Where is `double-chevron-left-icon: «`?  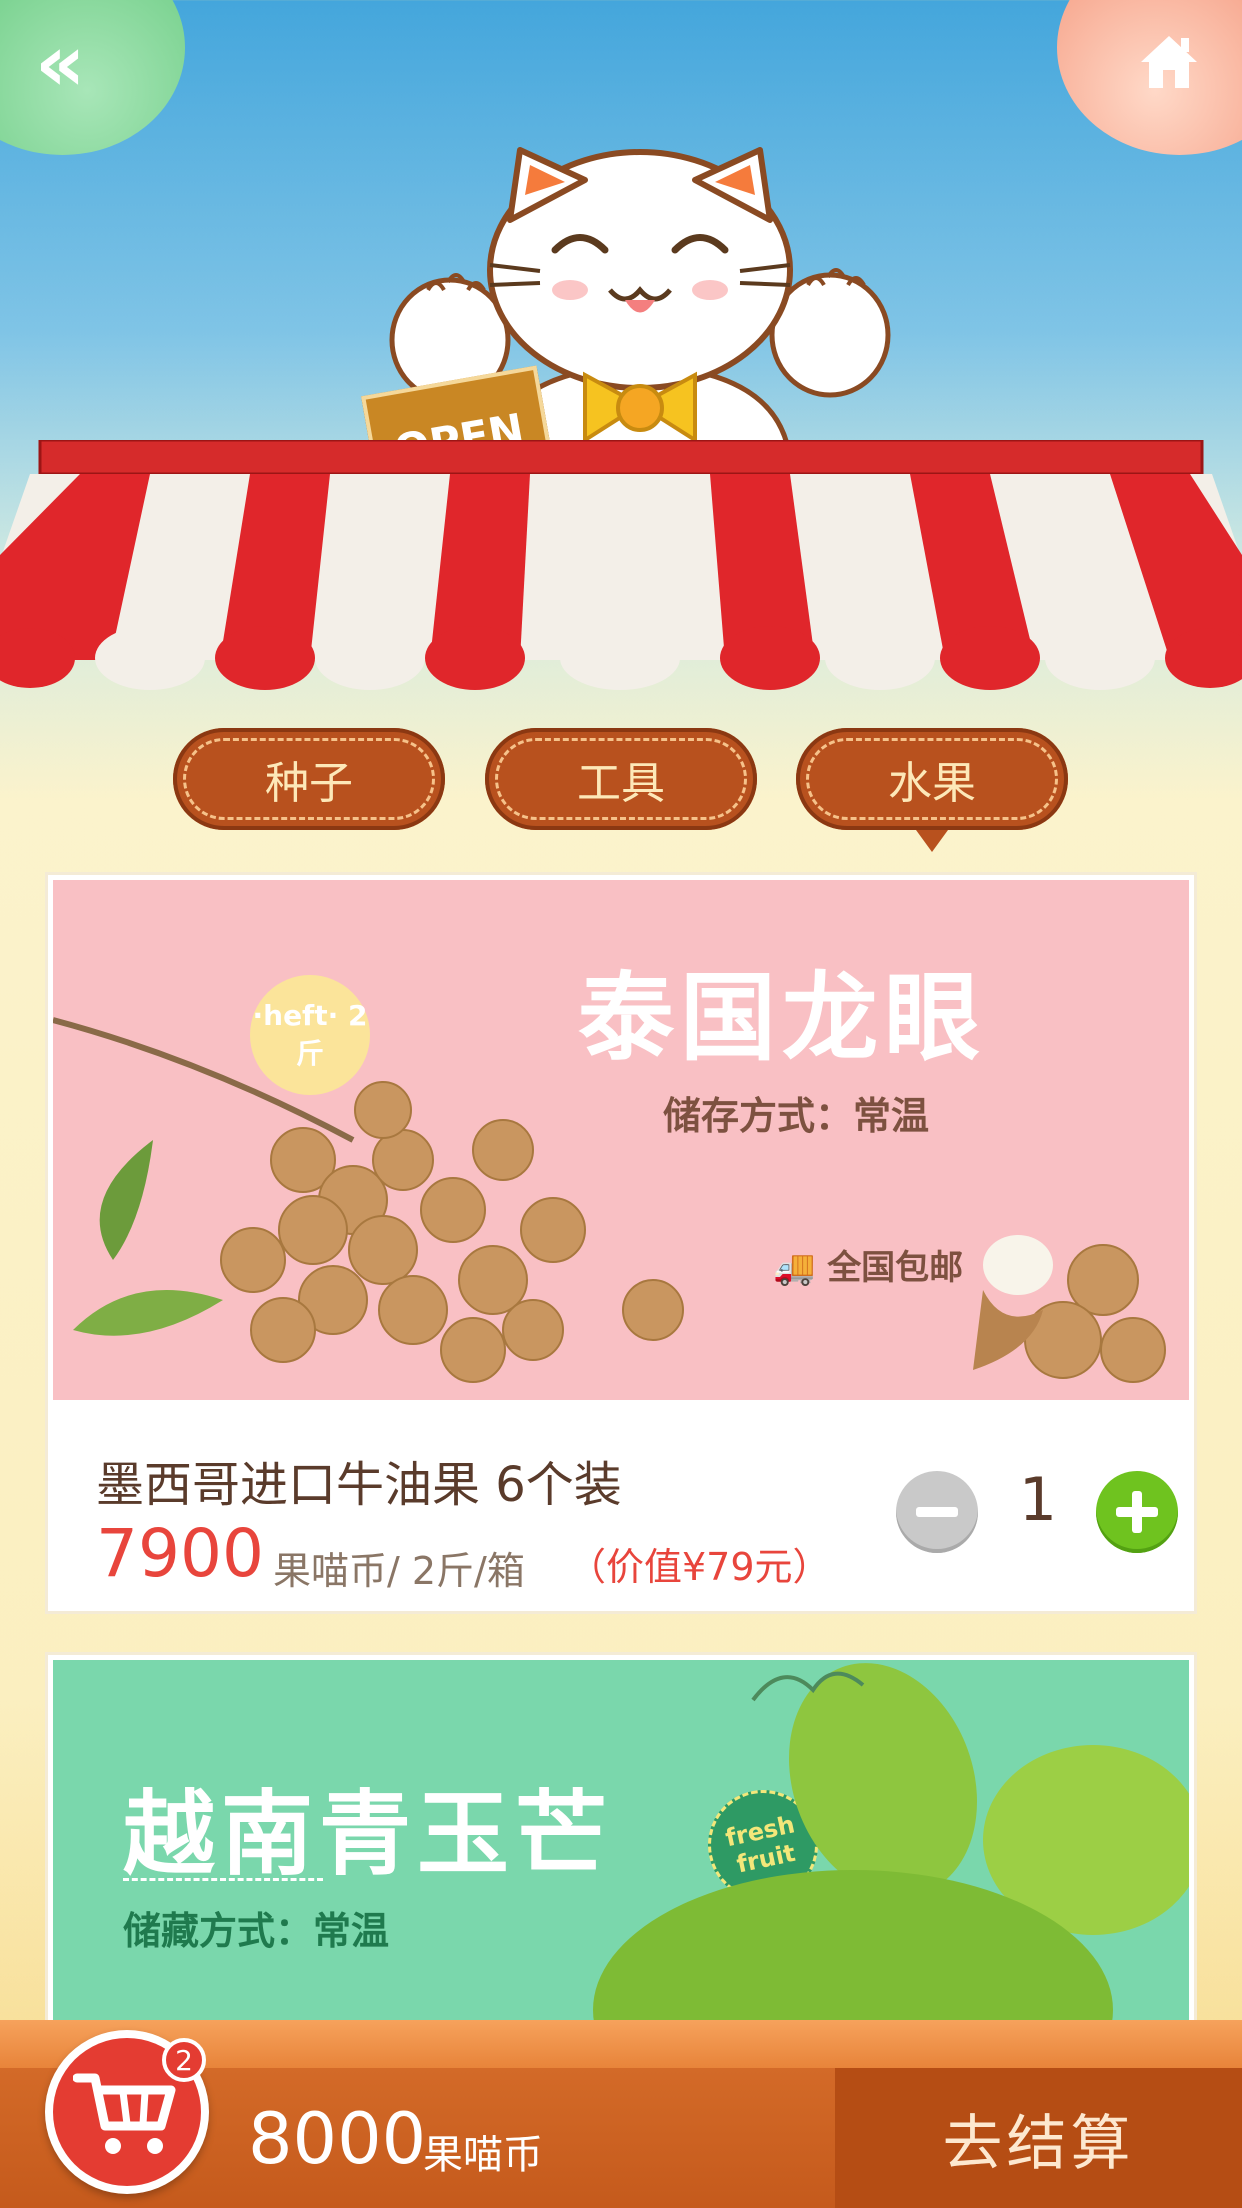
double-chevron-left-icon: « is located at coordinates (60, 64).